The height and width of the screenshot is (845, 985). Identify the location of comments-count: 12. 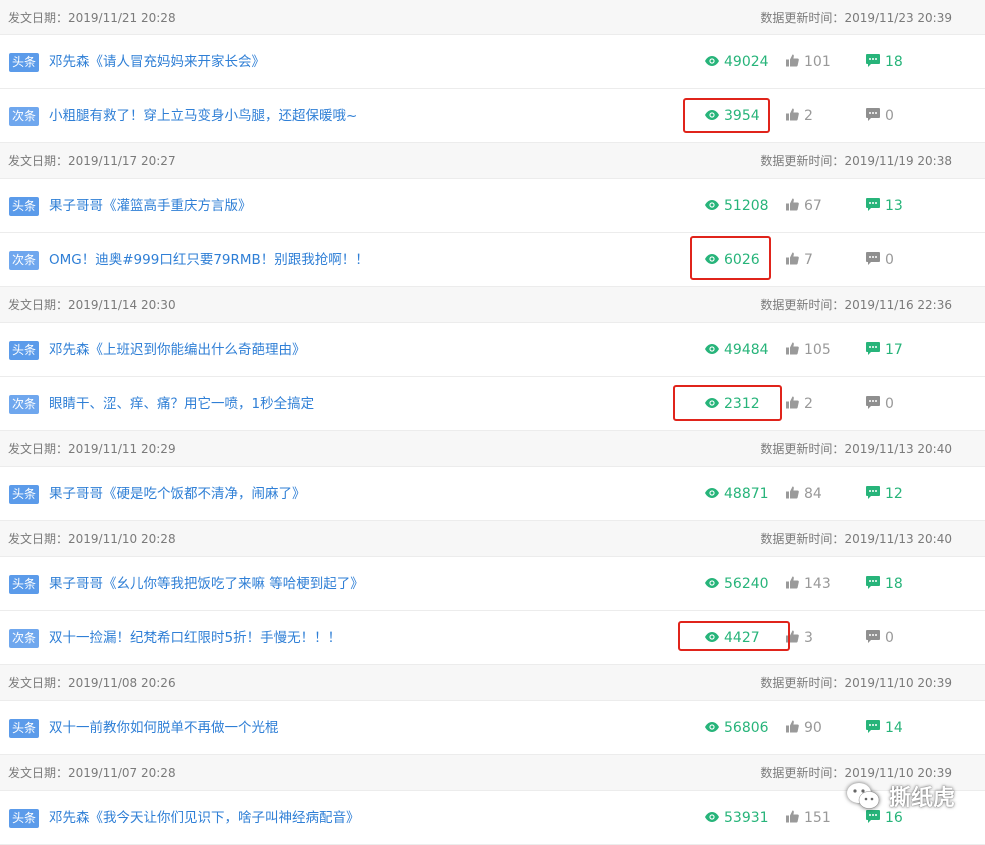
(894, 494).